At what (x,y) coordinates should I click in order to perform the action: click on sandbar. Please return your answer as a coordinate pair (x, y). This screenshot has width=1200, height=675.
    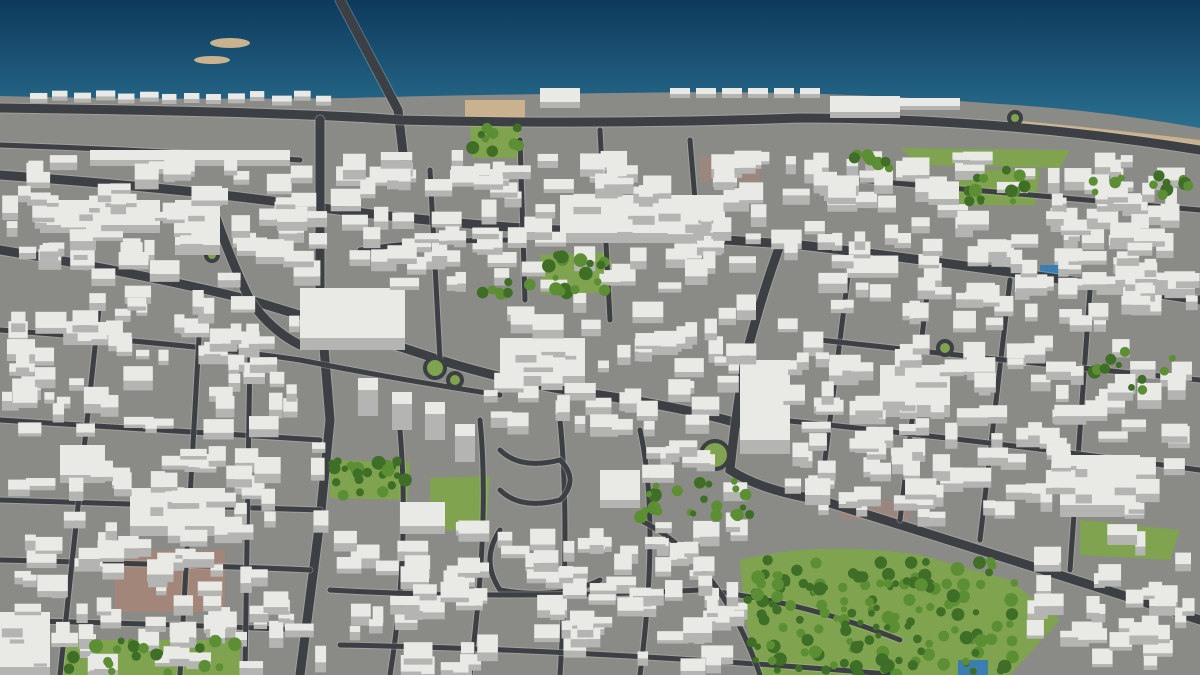
    Looking at the image, I should click on (212, 60).